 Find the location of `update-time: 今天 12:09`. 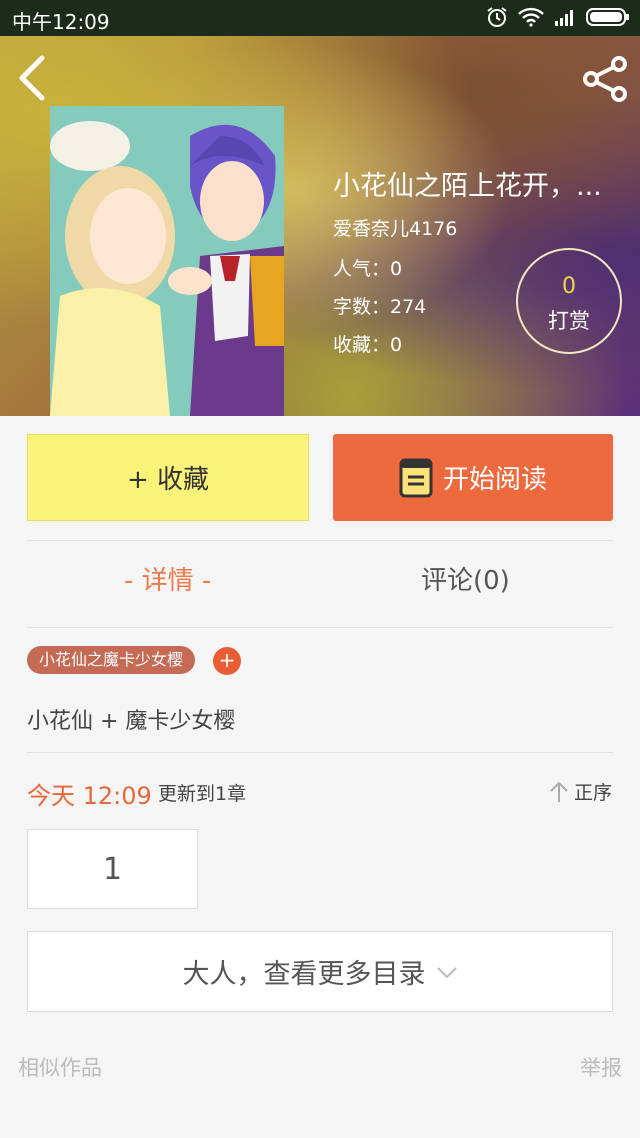

update-time: 今天 12:09 is located at coordinates (89, 796).